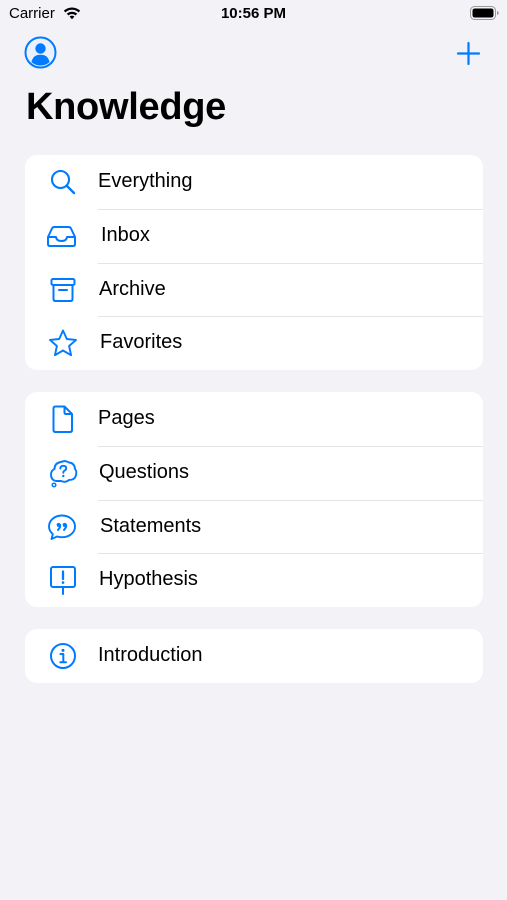 This screenshot has height=900, width=507. What do you see at coordinates (254, 472) in the screenshot?
I see `list-item-questions: Questions` at bounding box center [254, 472].